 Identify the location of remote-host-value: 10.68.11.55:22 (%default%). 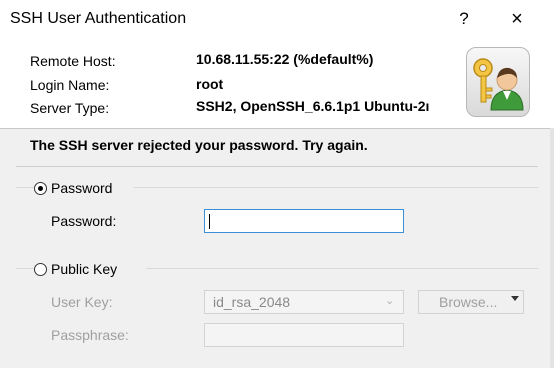
(285, 59).